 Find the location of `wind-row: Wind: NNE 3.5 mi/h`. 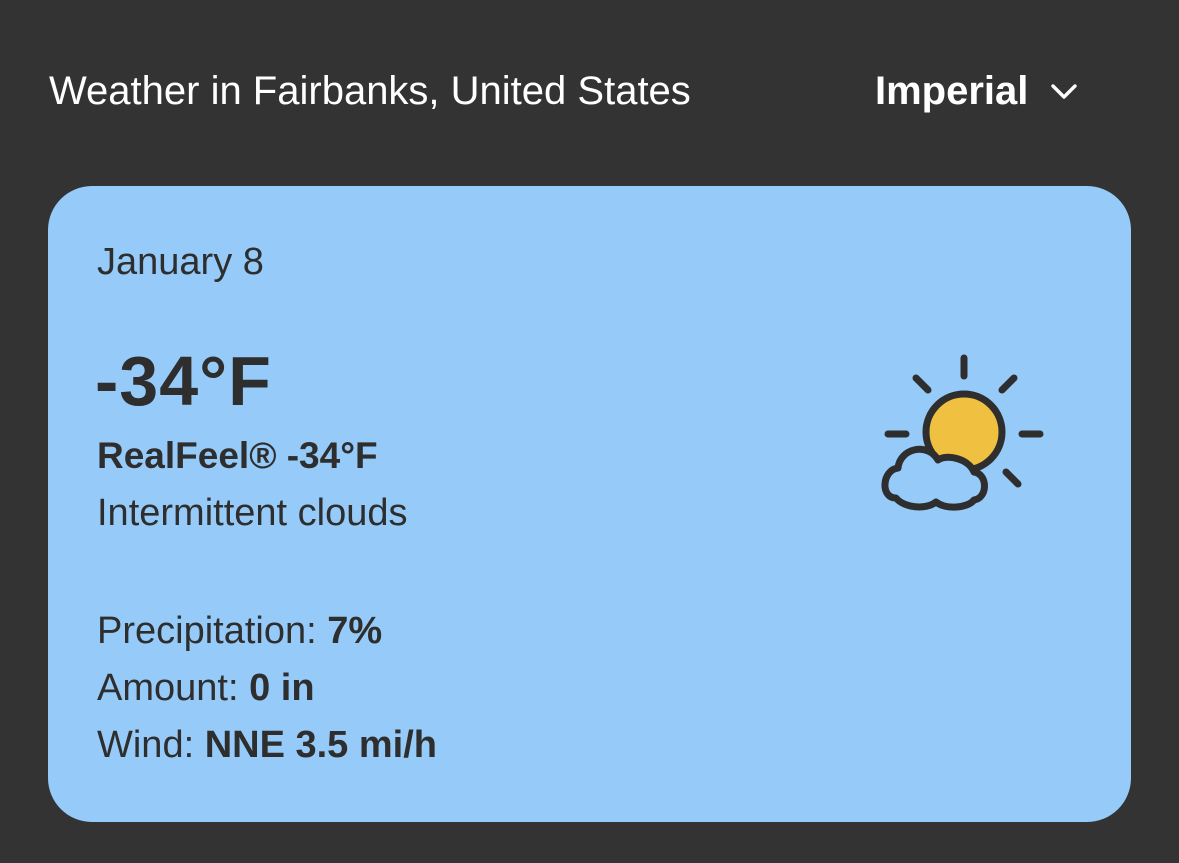

wind-row: Wind: NNE 3.5 mi/h is located at coordinates (267, 745).